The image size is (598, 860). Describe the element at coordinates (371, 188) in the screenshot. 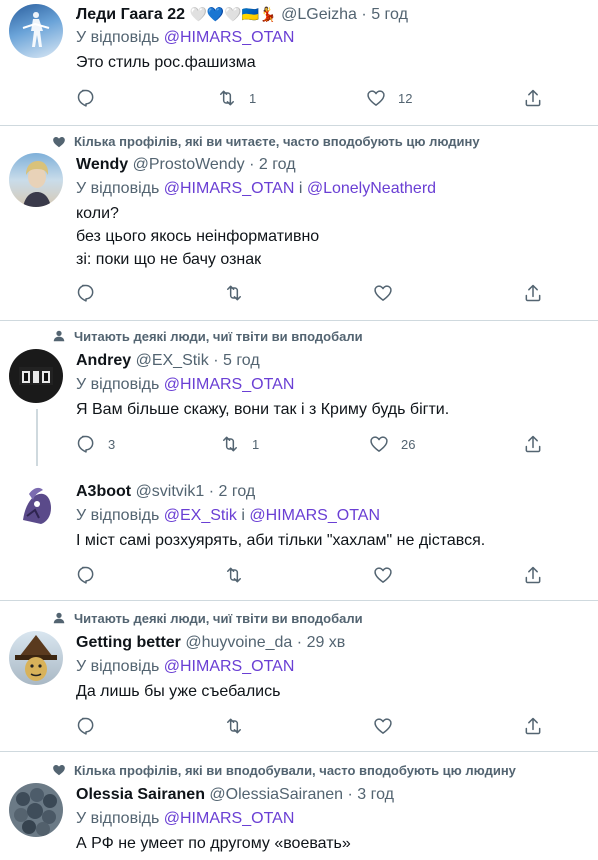

I see `mention-link: @LonelyNeatherd` at that location.